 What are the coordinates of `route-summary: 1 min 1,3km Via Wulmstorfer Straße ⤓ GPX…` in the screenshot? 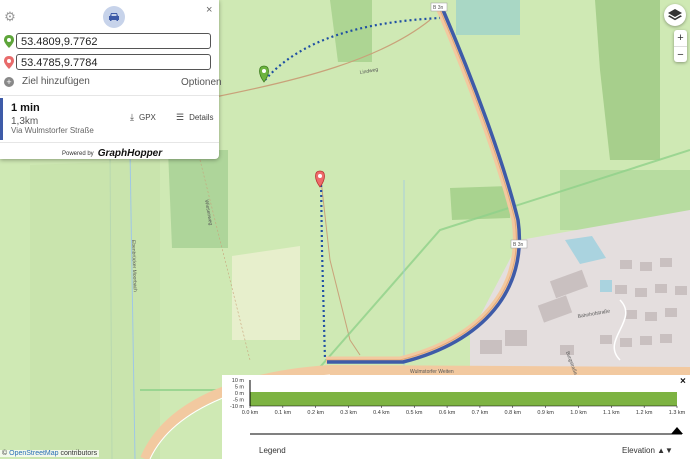 It's located at (109, 119).